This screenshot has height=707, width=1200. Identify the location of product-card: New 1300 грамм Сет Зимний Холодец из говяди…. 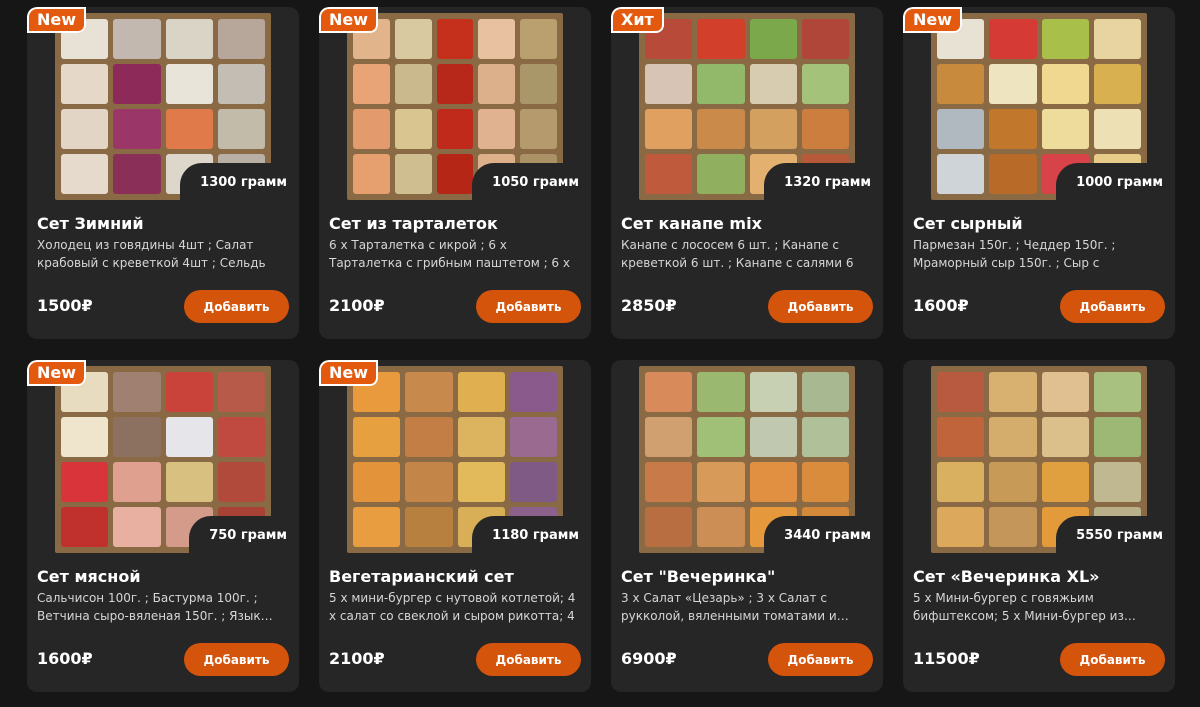
(163, 173).